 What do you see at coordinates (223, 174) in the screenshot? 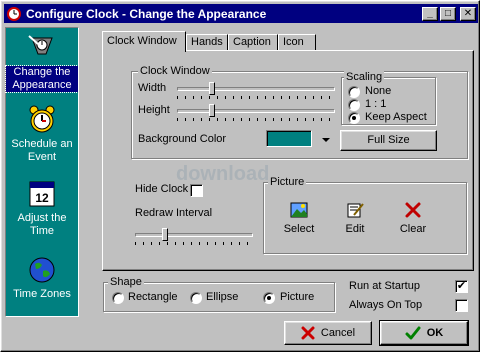
I see `watermark-logo: download` at bounding box center [223, 174].